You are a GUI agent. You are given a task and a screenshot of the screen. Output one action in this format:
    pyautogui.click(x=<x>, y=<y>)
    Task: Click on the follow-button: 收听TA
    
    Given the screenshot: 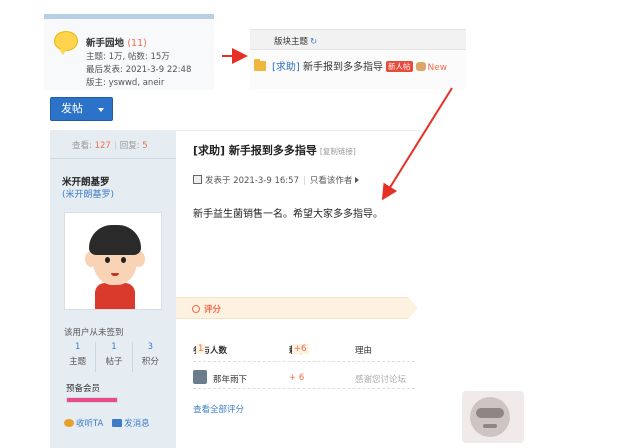 What is the action you would take?
    pyautogui.click(x=83, y=424)
    